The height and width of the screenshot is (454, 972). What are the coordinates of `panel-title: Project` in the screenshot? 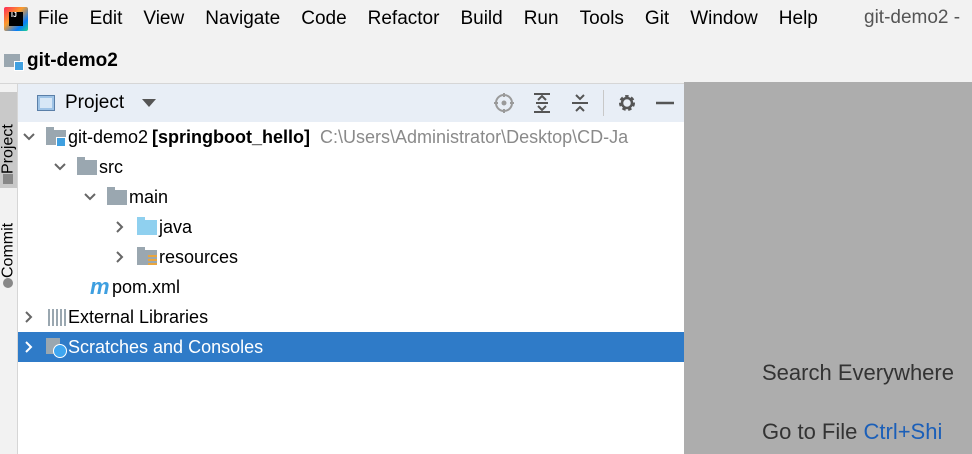 It's located at (94, 103).